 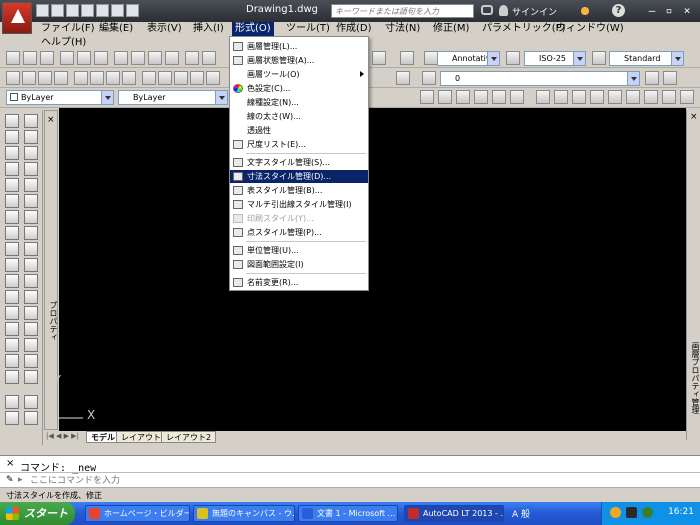 What do you see at coordinates (540, 78) in the screenshot?
I see `layer-select: 0` at bounding box center [540, 78].